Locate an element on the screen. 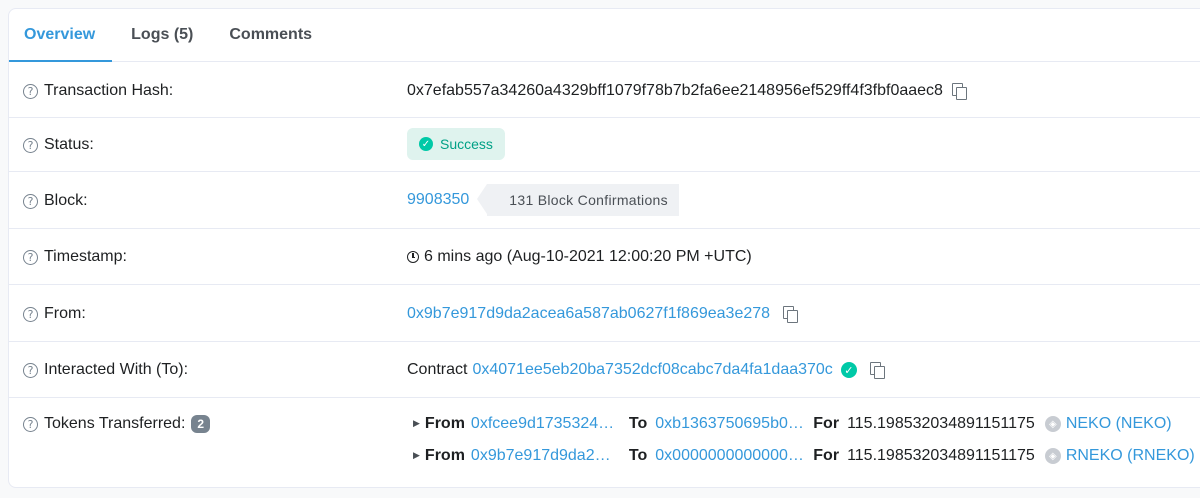 Image resolution: width=1200 pixels, height=498 pixels. block-label: Block: is located at coordinates (66, 200).